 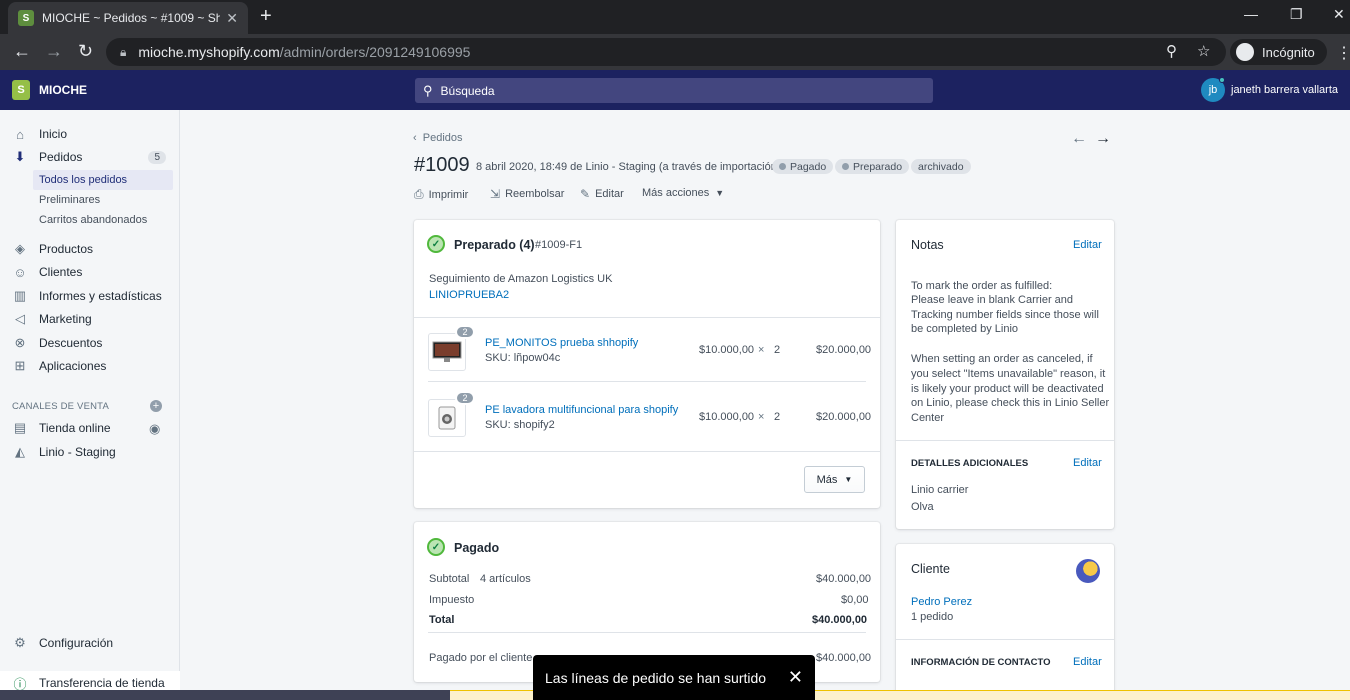 I want to click on note-line: To mark the order as fulfilled:, so click(x=982, y=286).